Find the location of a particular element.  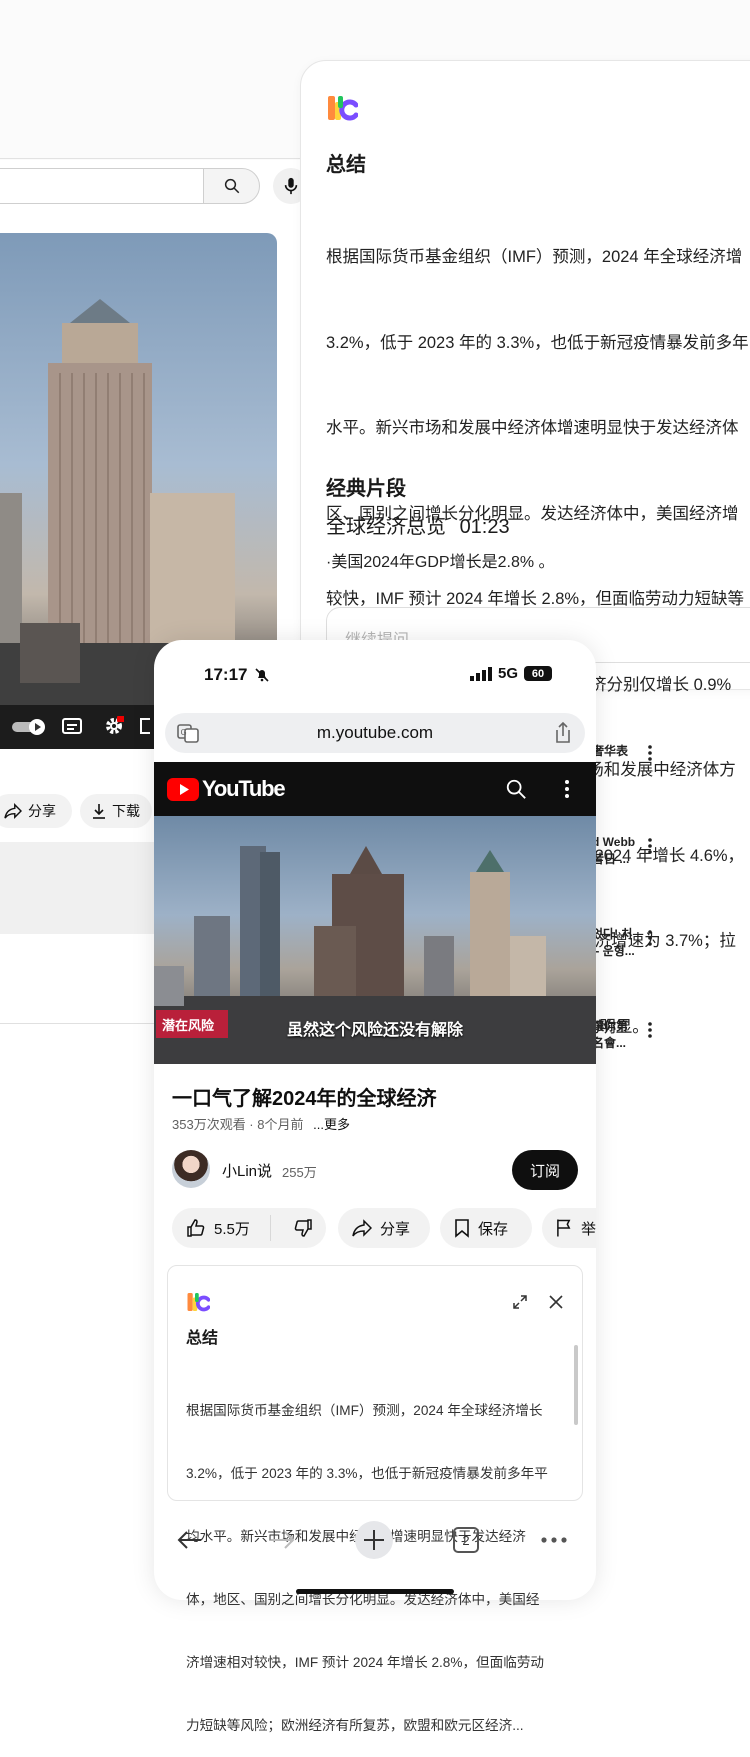

arrow-left-icon is located at coordinates (189, 1540).